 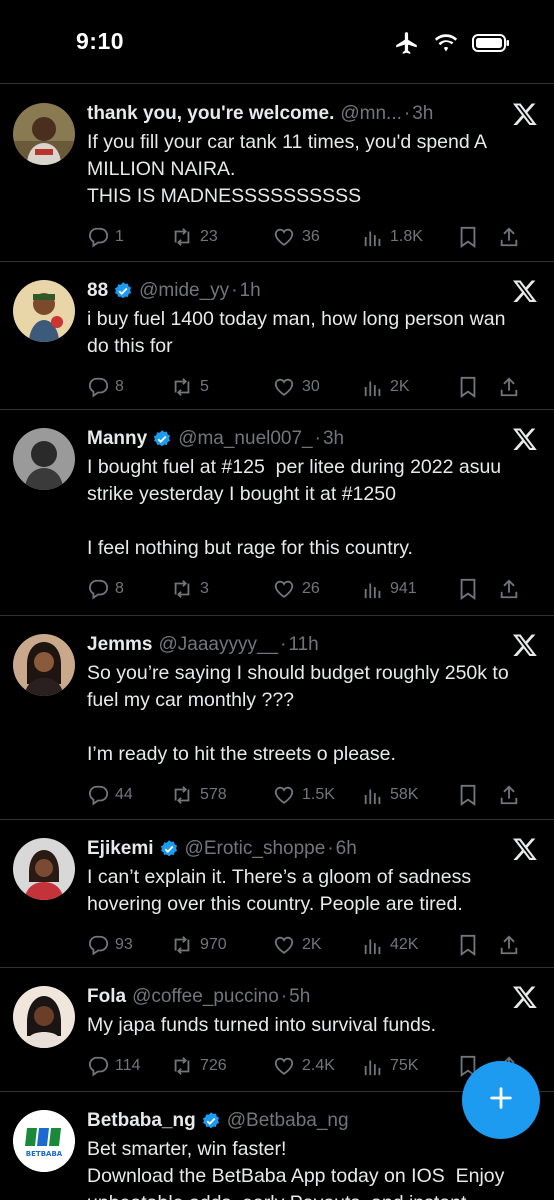 I want to click on author-handle: @Betbaba_ng, so click(x=288, y=1121).